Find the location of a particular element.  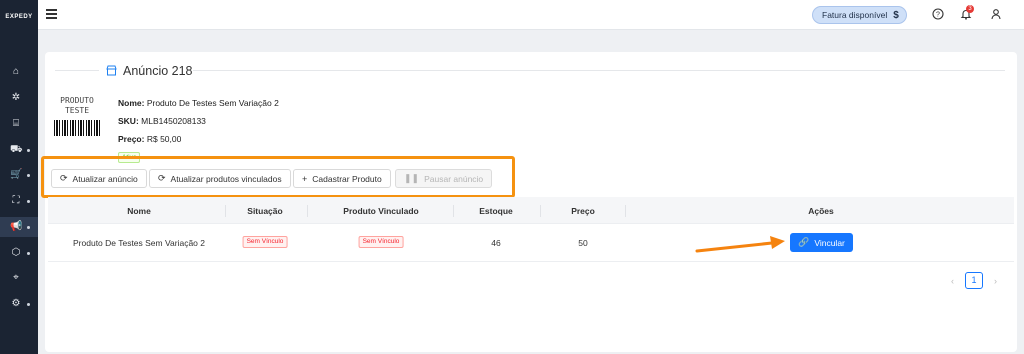

pagination: ‹ 1 › is located at coordinates (974, 280).